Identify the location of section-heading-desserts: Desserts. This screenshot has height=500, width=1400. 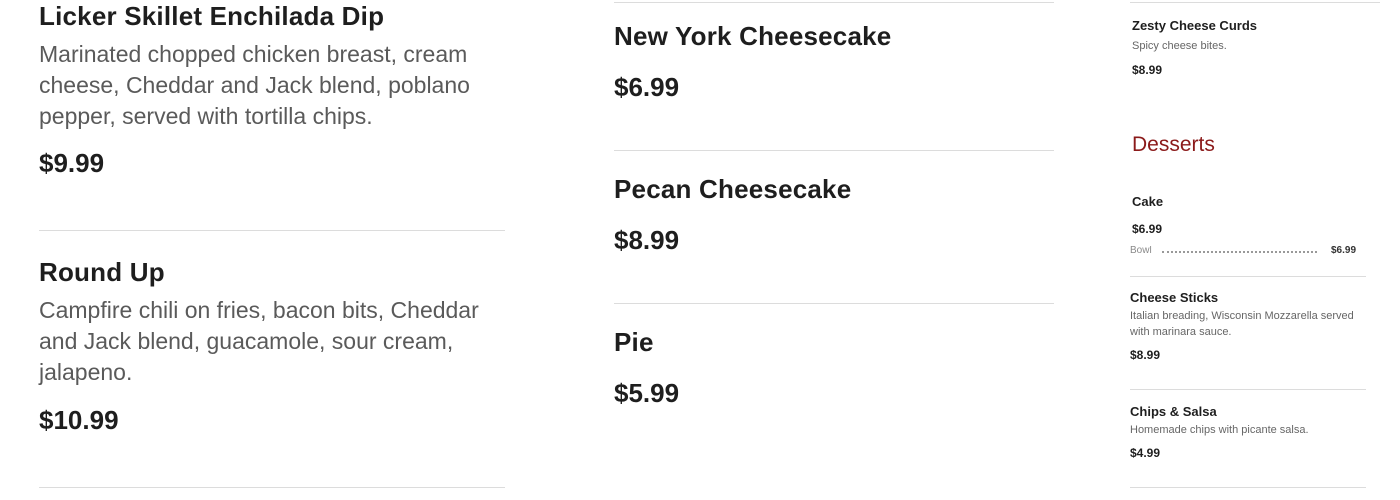
(1173, 144).